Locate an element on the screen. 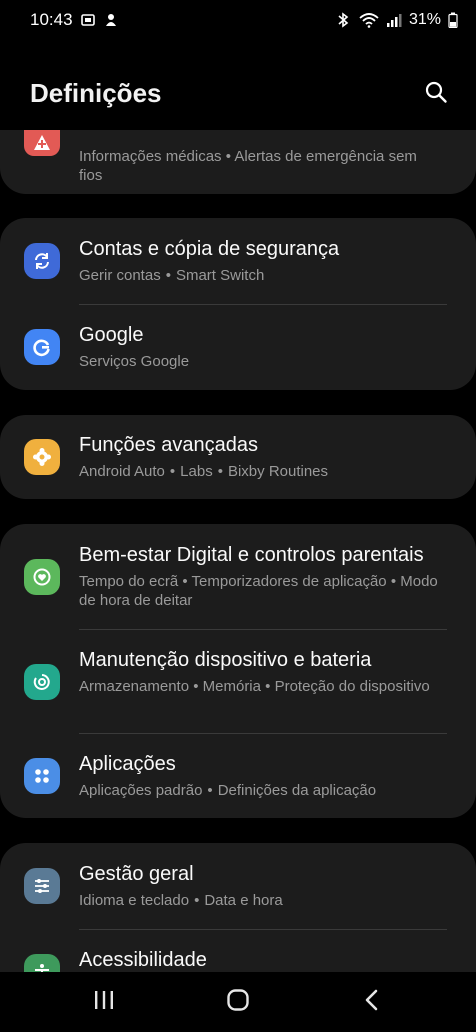 The width and height of the screenshot is (476, 1032). home-icon is located at coordinates (238, 1002).